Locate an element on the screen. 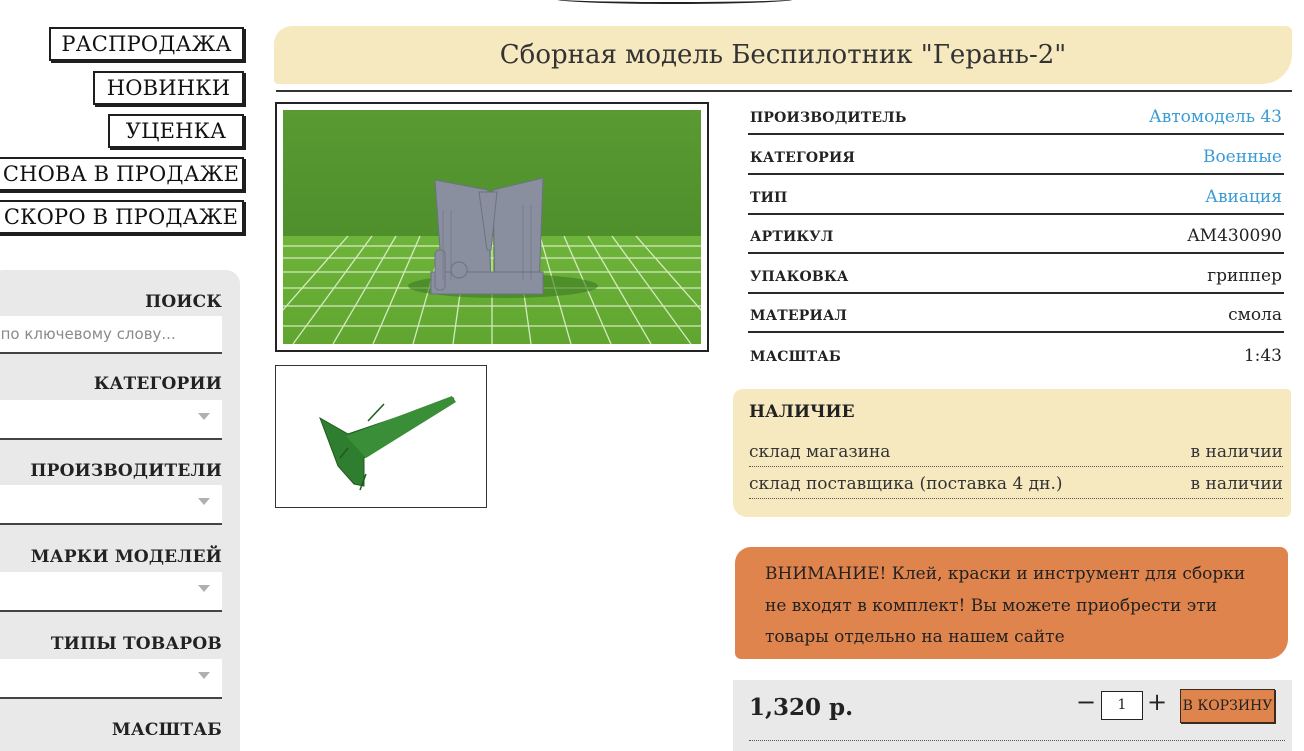  nav-item-coming-soon: СКОРО В ПРОДАЖЕ is located at coordinates (122, 217).